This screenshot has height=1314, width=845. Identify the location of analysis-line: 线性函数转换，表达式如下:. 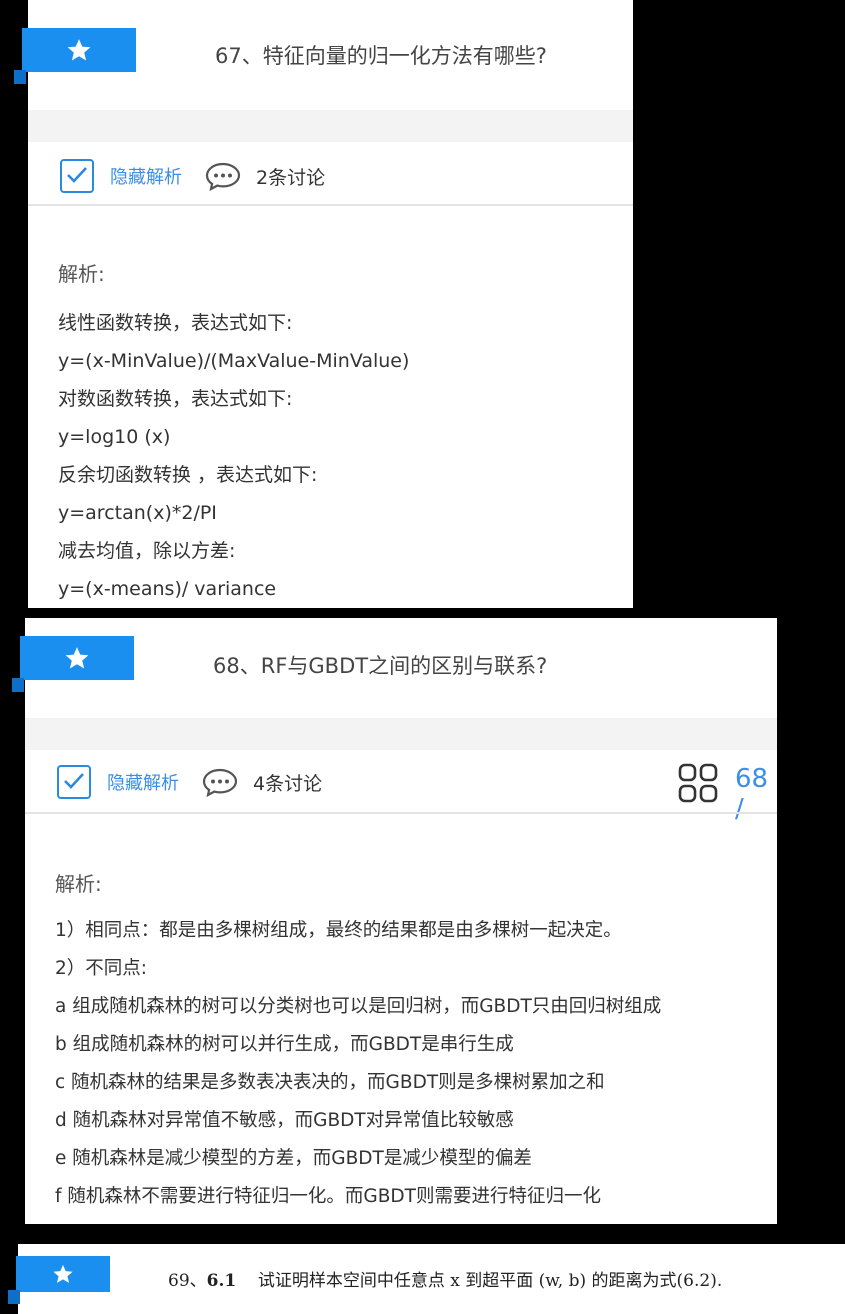
(175, 323).